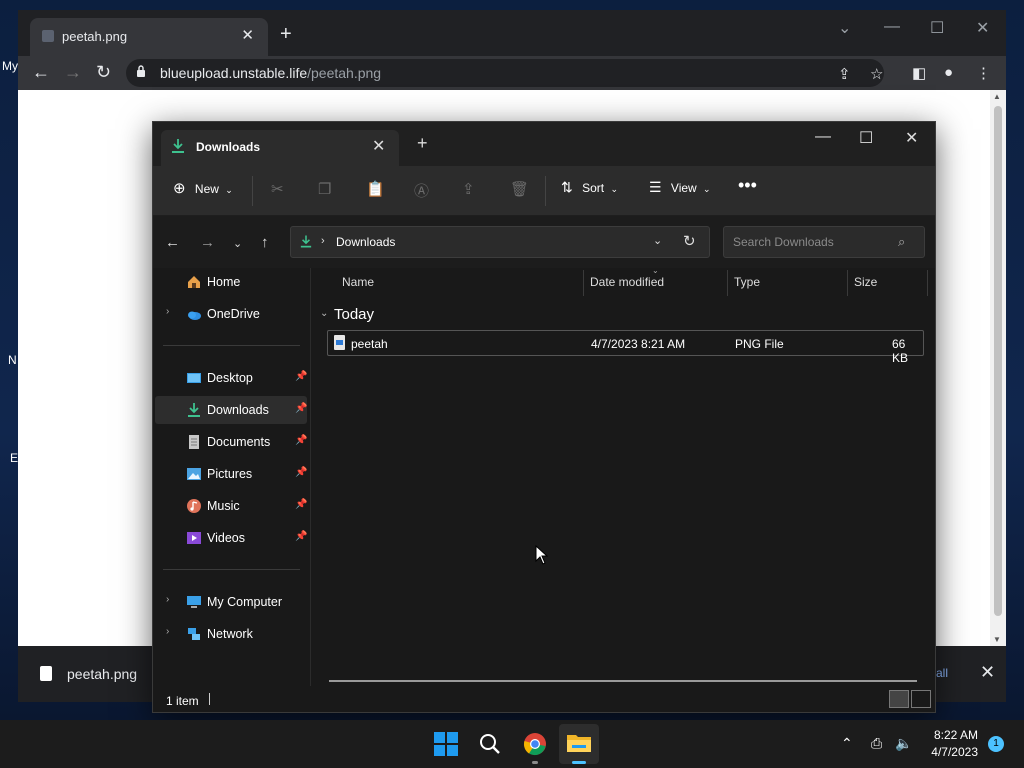 The height and width of the screenshot is (768, 1024). I want to click on clock-time: 8:22 AM, so click(953, 735).